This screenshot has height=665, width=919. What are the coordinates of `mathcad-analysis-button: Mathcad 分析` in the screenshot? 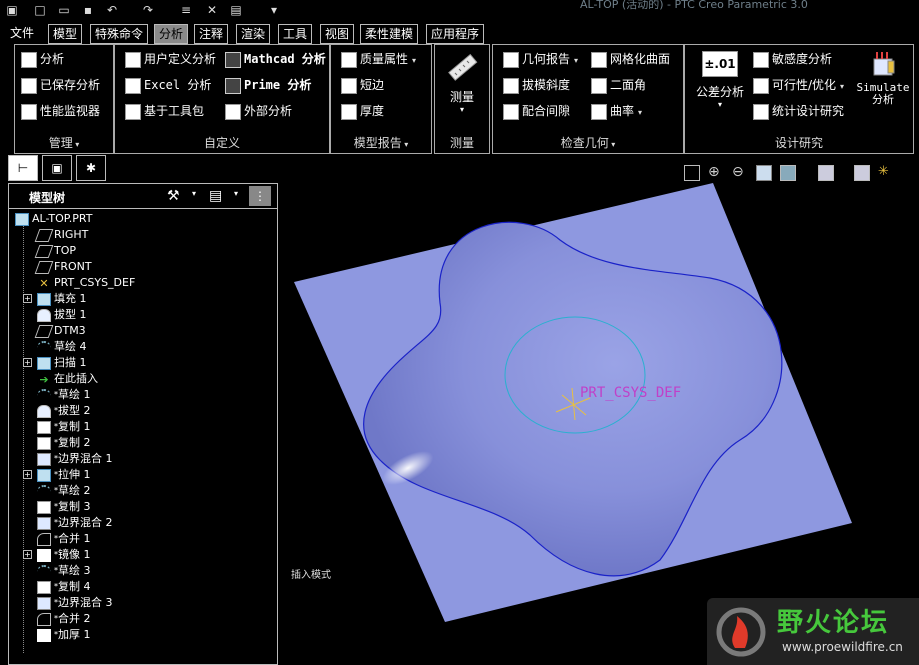 It's located at (275, 59).